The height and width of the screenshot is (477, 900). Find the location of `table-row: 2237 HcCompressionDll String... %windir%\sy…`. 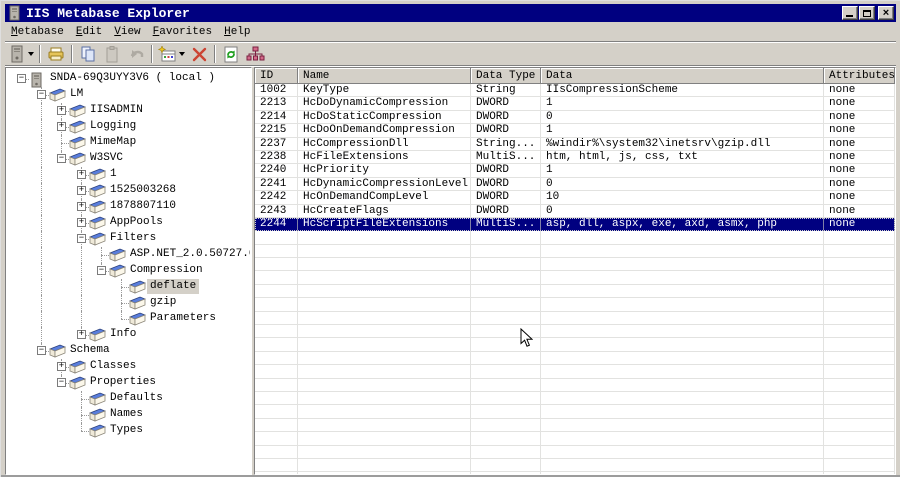

table-row: 2237 HcCompressionDll String... %windir%\sy… is located at coordinates (575, 144).